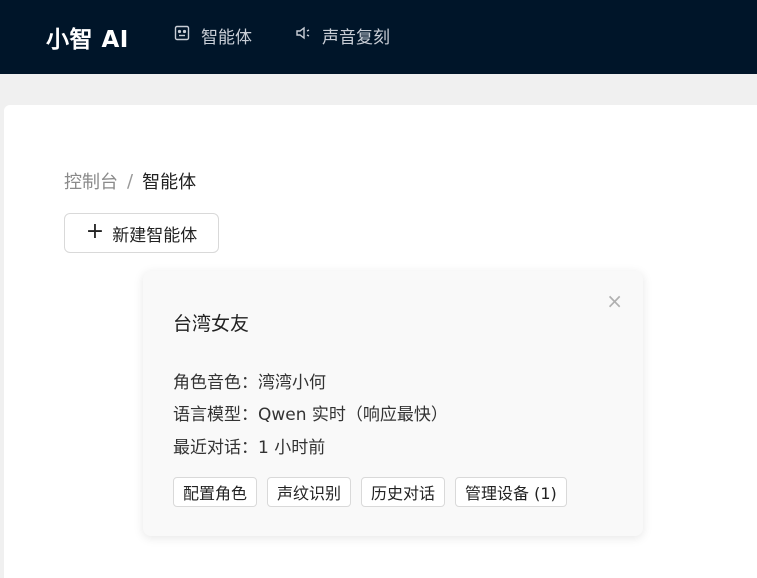  Describe the element at coordinates (303, 35) in the screenshot. I see `speaker-icon` at that location.